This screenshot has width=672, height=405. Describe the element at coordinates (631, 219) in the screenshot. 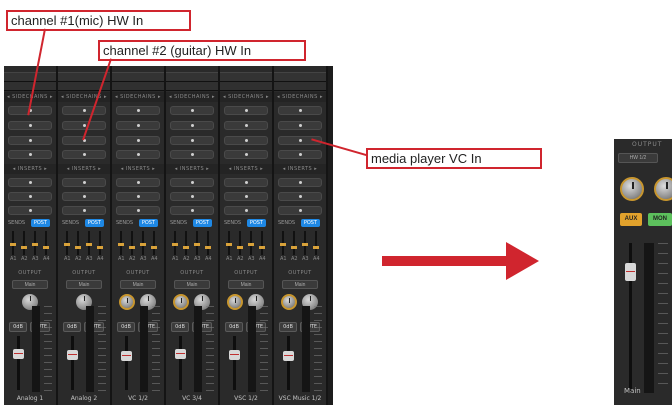

I see `aux-button: AUX` at that location.